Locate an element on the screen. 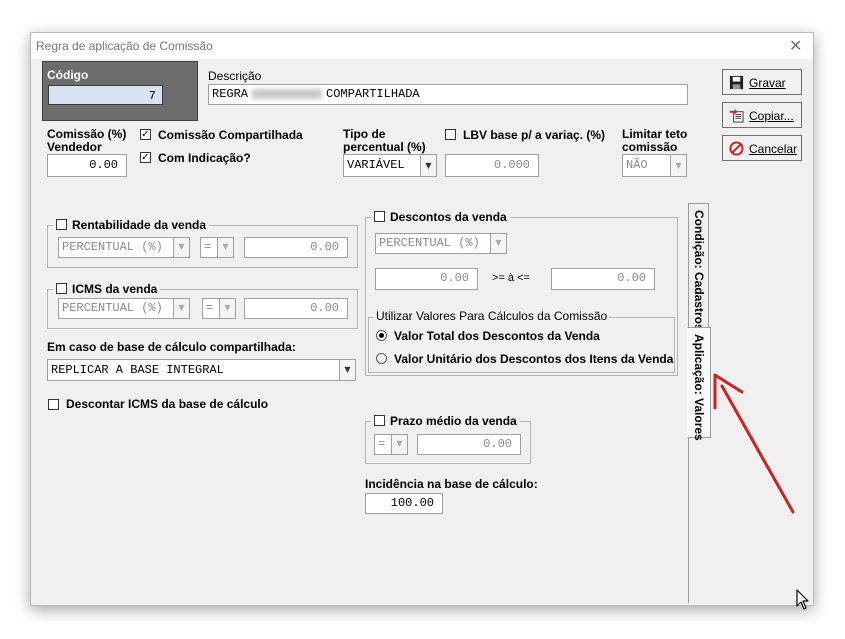 The height and width of the screenshot is (639, 845). valor-unitario-radio is located at coordinates (381, 358).